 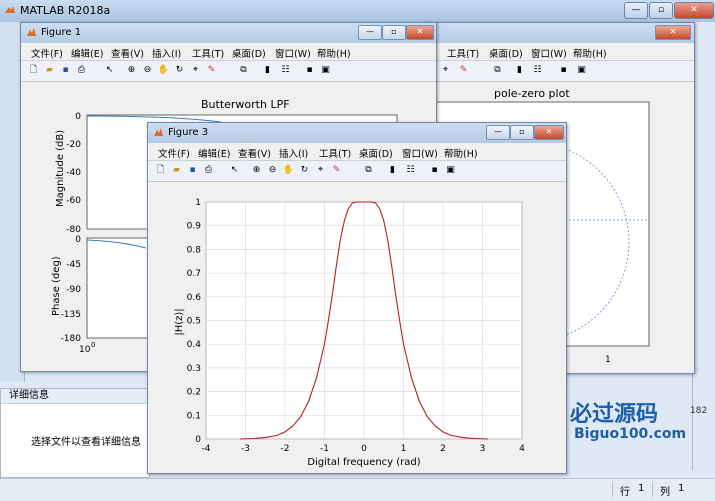 I want to click on figure-3-maximize-button: ▫, so click(x=522, y=132).